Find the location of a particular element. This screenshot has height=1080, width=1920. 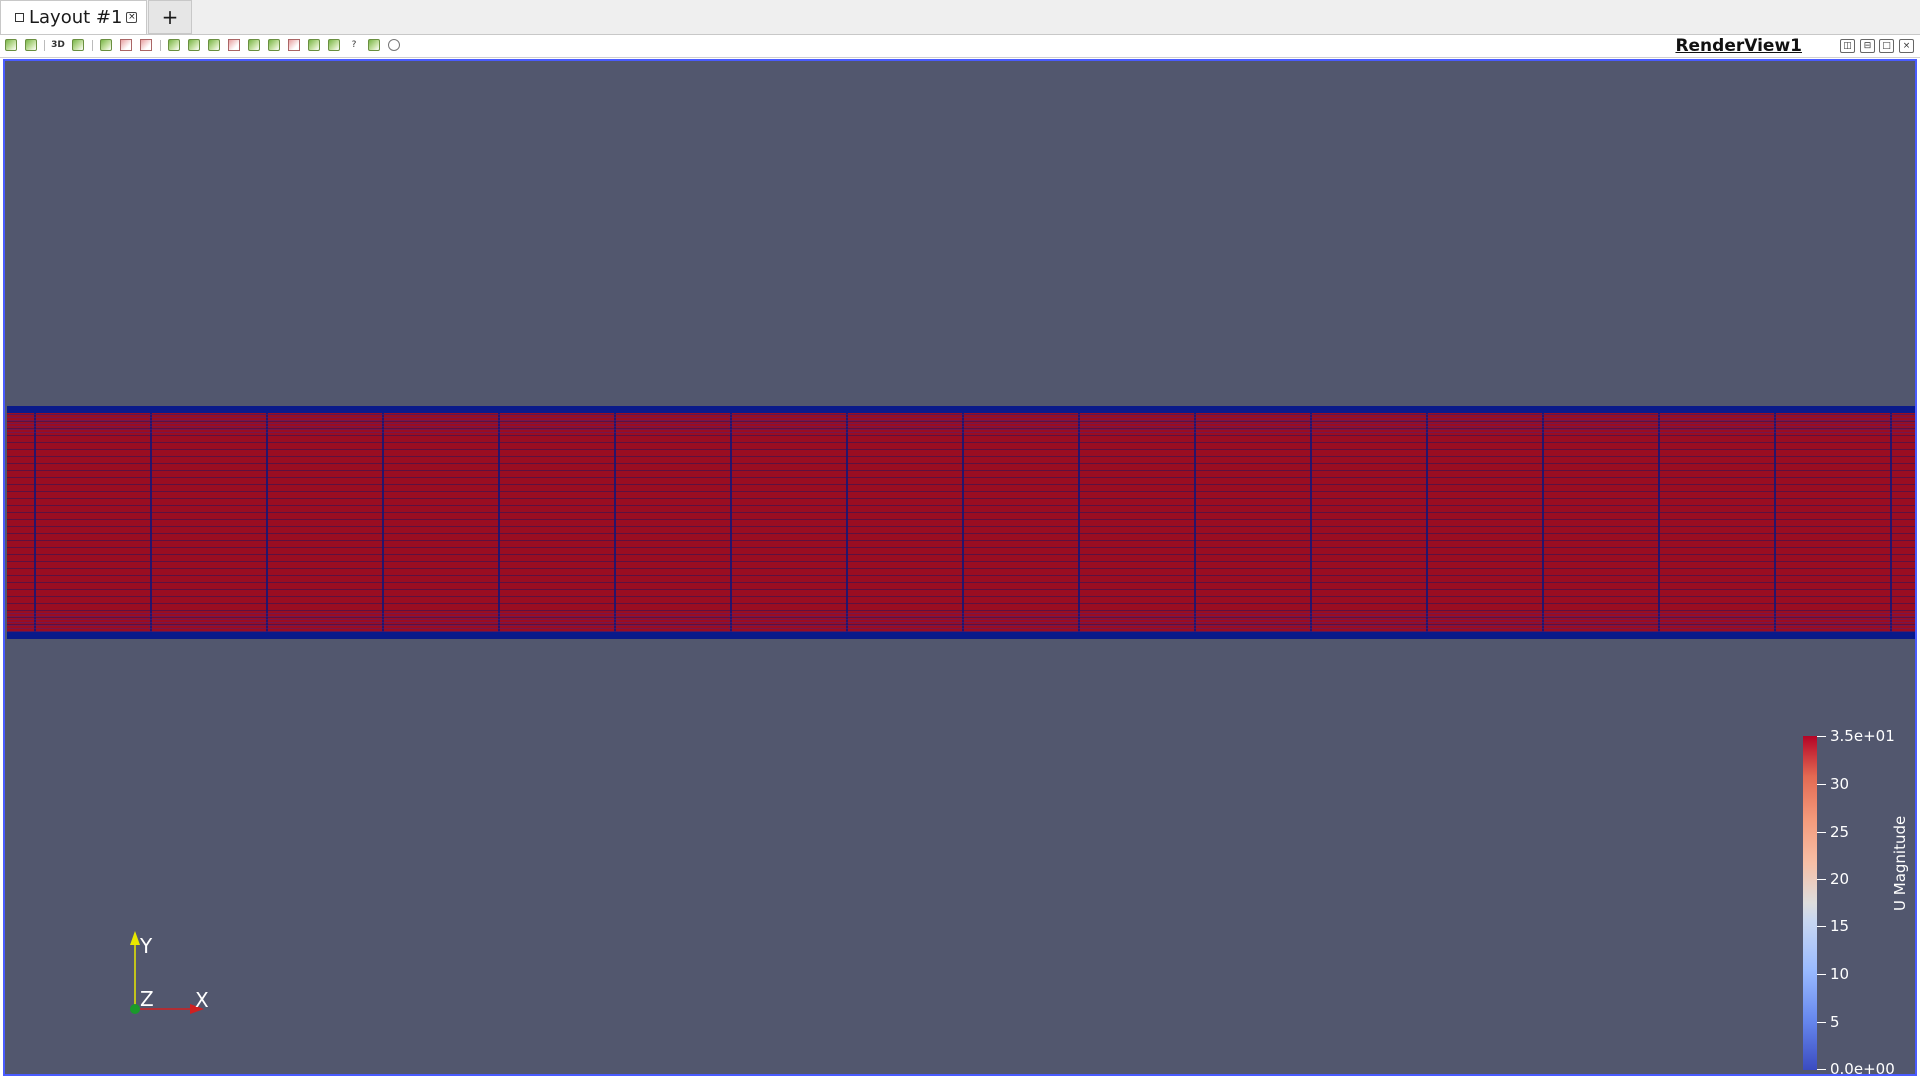

camera-undo-icon is located at coordinates (78, 45).